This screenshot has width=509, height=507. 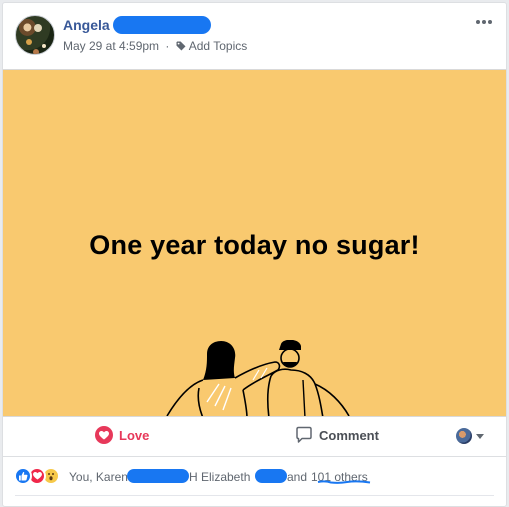 What do you see at coordinates (162, 25) in the screenshot?
I see `author-name-redaction` at bounding box center [162, 25].